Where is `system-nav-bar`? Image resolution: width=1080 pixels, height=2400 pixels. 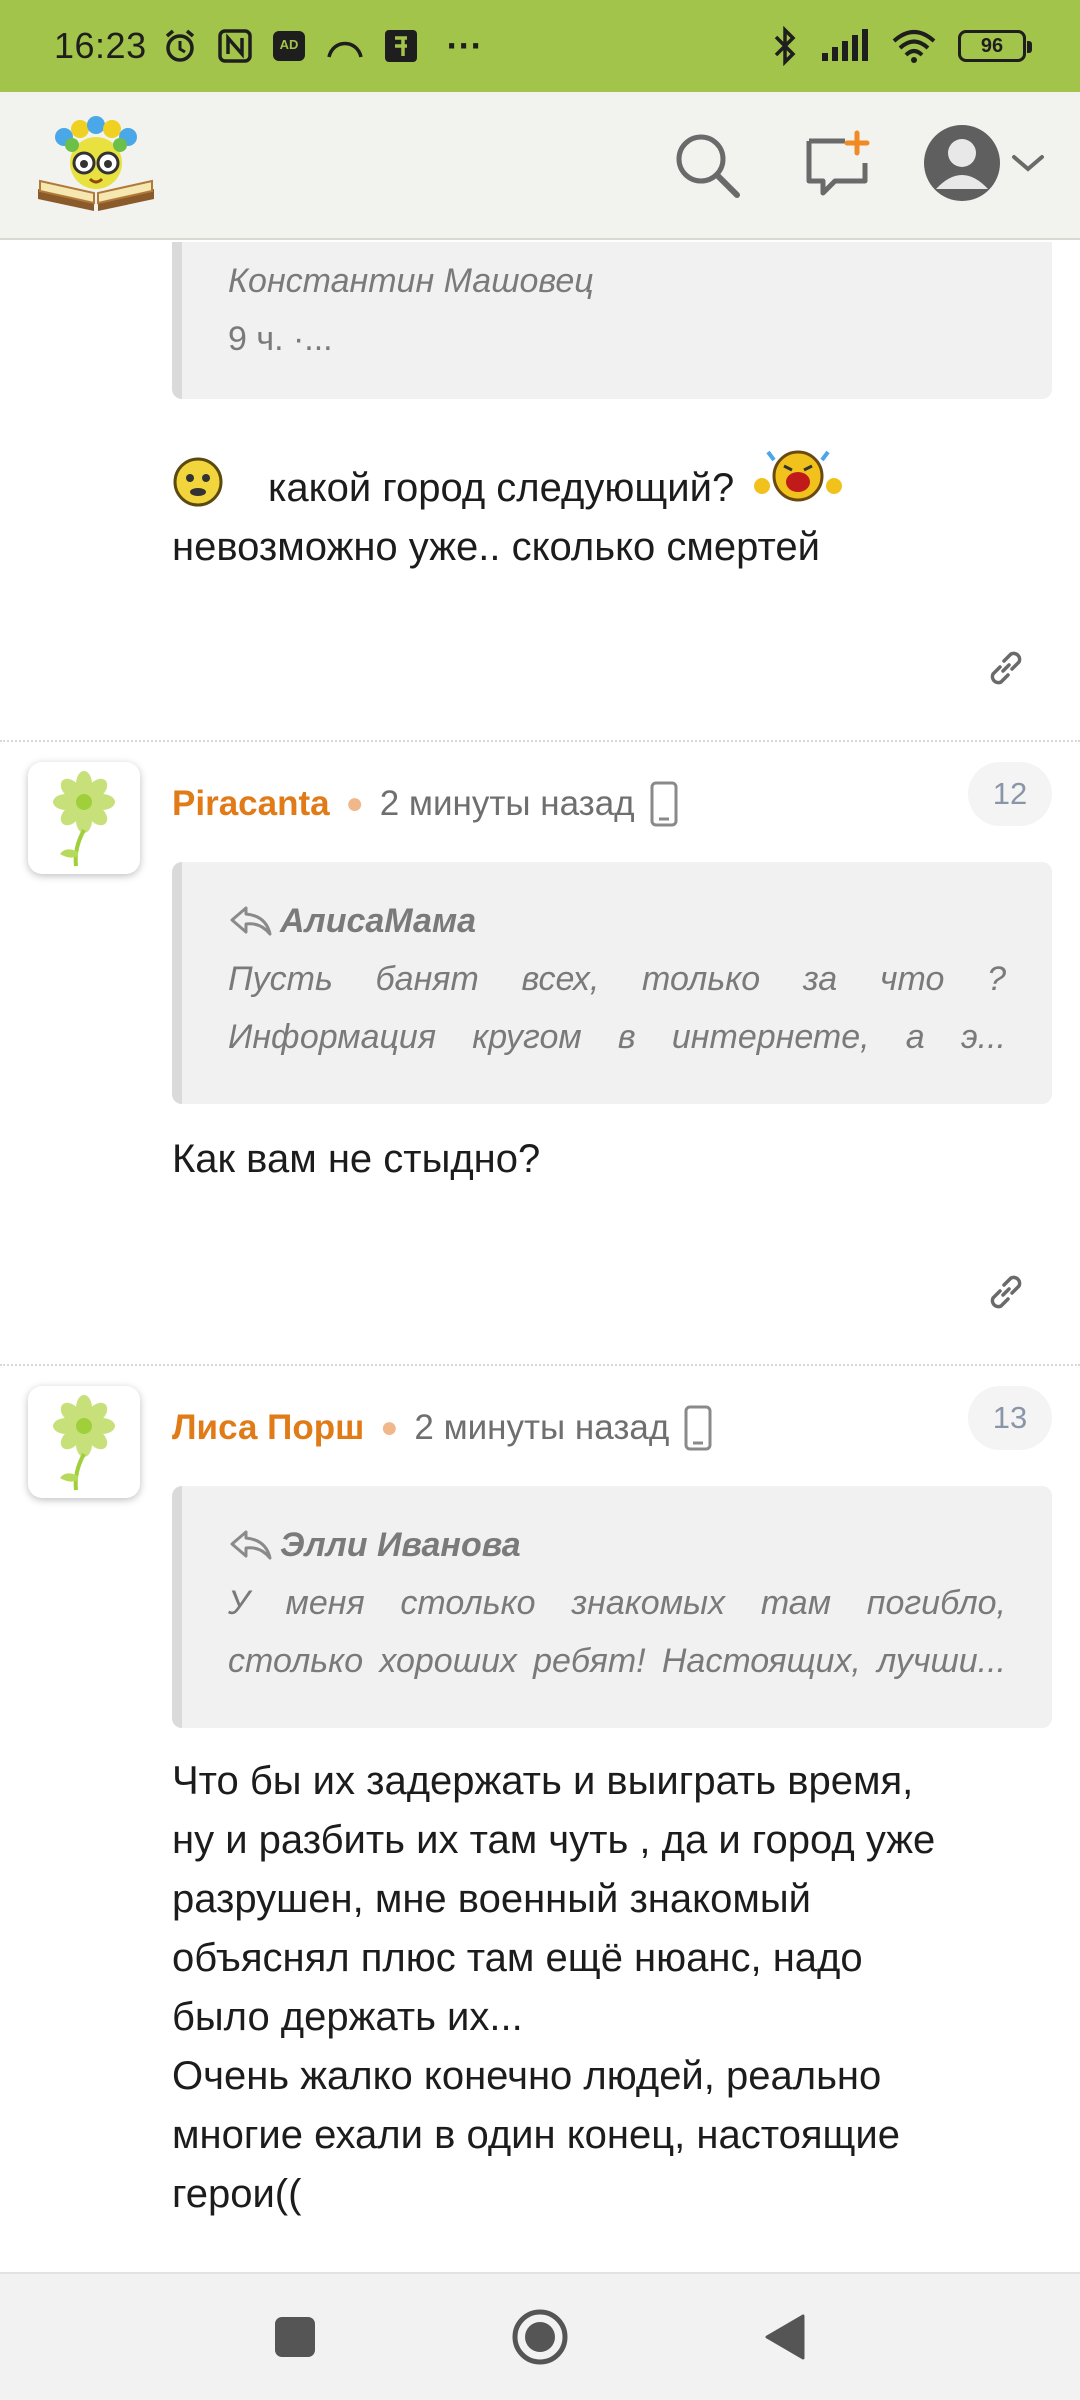
system-nav-bar is located at coordinates (540, 2336).